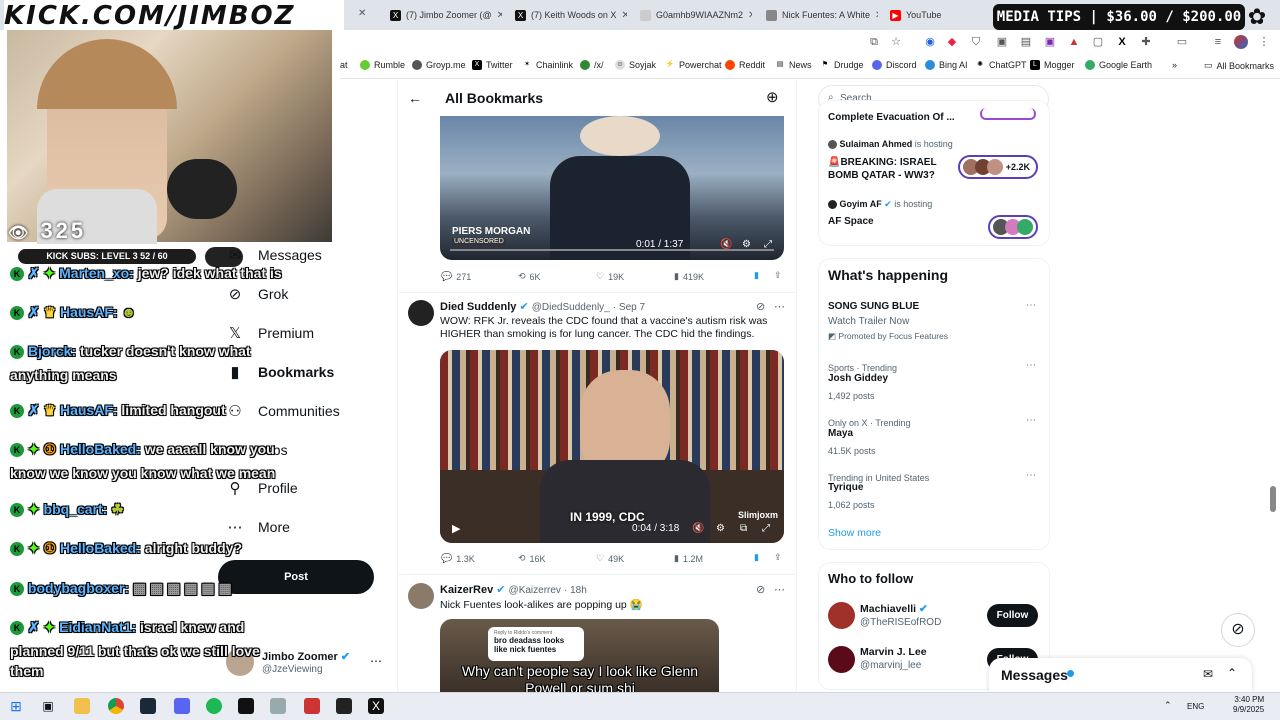 This screenshot has width=1280, height=720. I want to click on space-listeners, so click(1013, 227).